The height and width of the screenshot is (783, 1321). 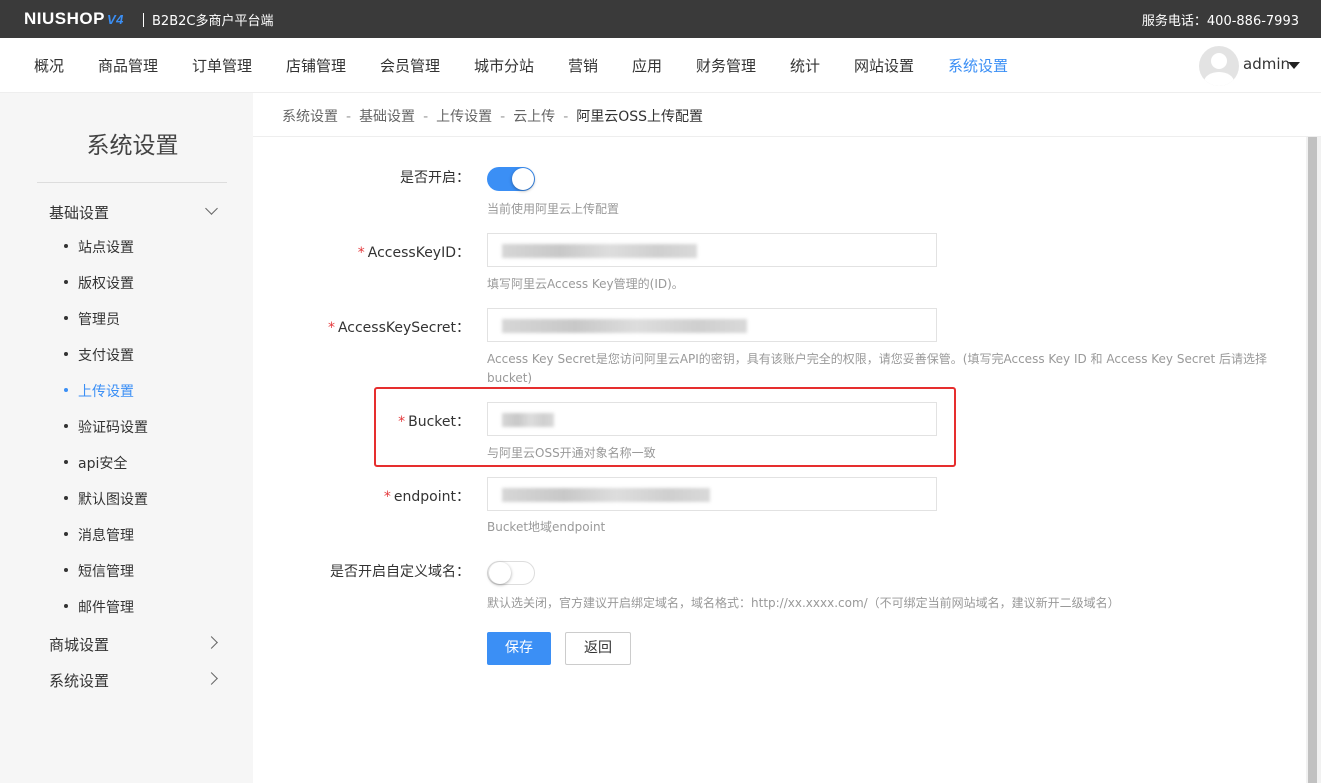 I want to click on access-key-secret-input, so click(x=712, y=325).